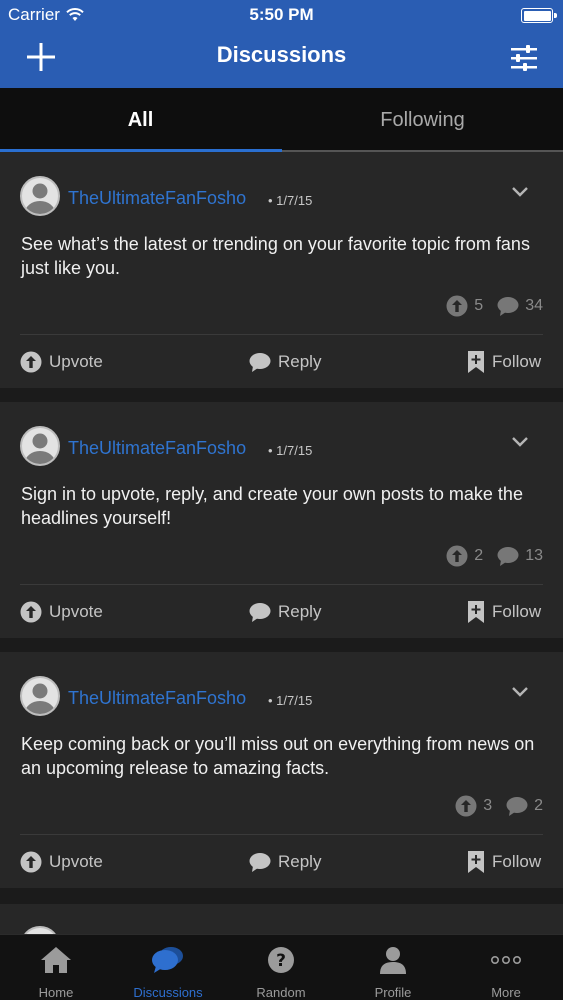 The height and width of the screenshot is (1000, 563). I want to click on upvote-count: 5, so click(479, 305).